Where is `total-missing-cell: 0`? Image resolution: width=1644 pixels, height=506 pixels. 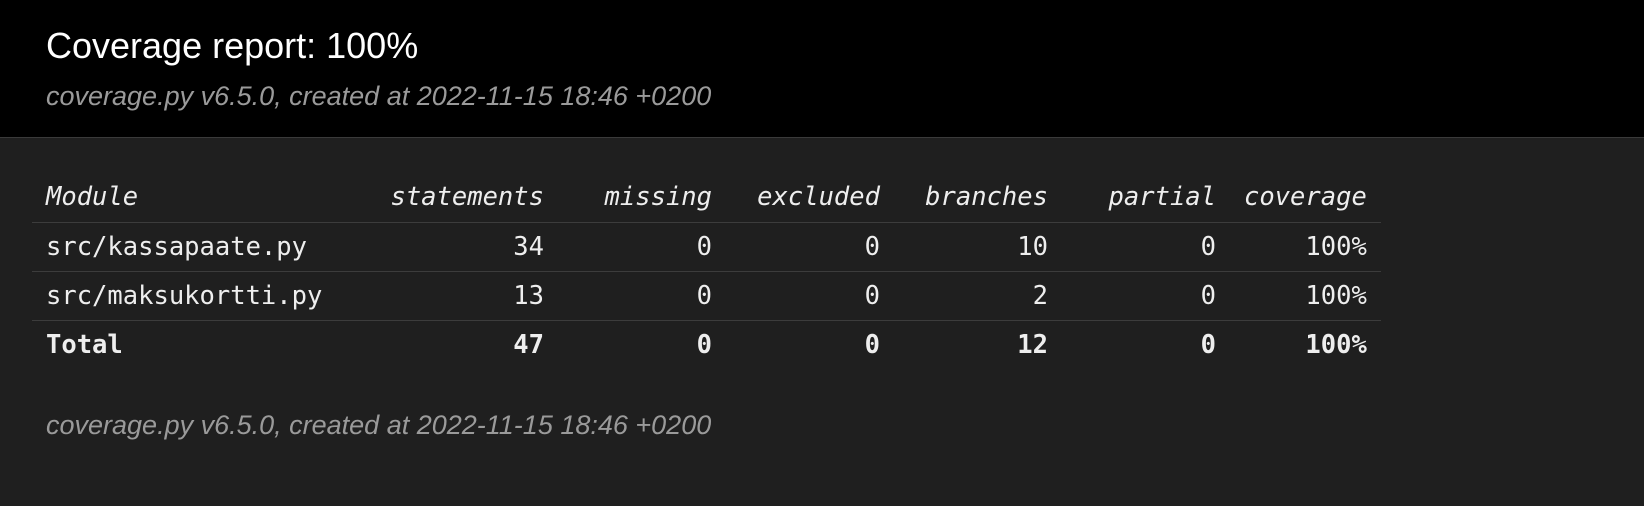 total-missing-cell: 0 is located at coordinates (704, 345).